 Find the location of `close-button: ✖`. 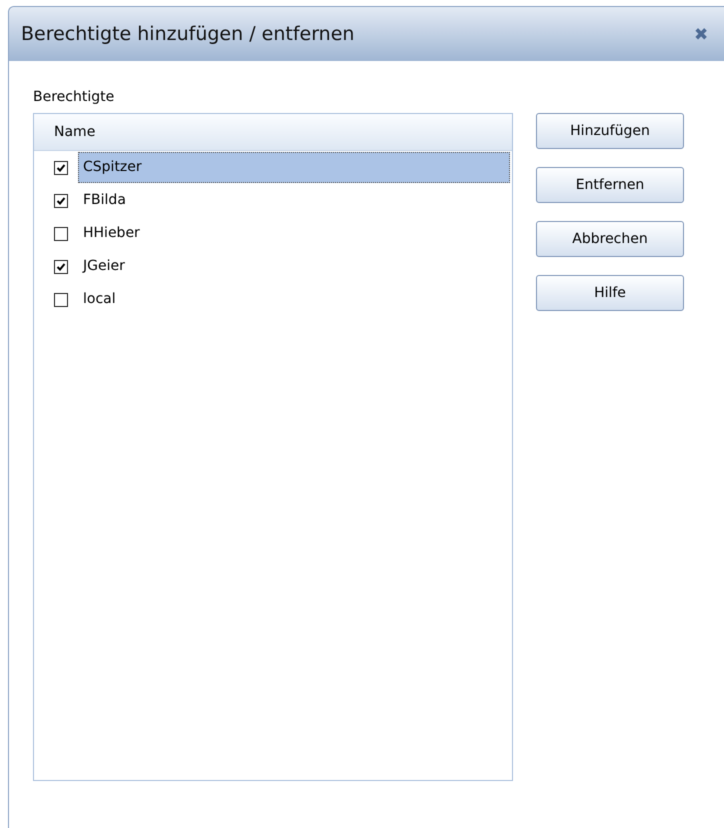

close-button: ✖ is located at coordinates (701, 34).